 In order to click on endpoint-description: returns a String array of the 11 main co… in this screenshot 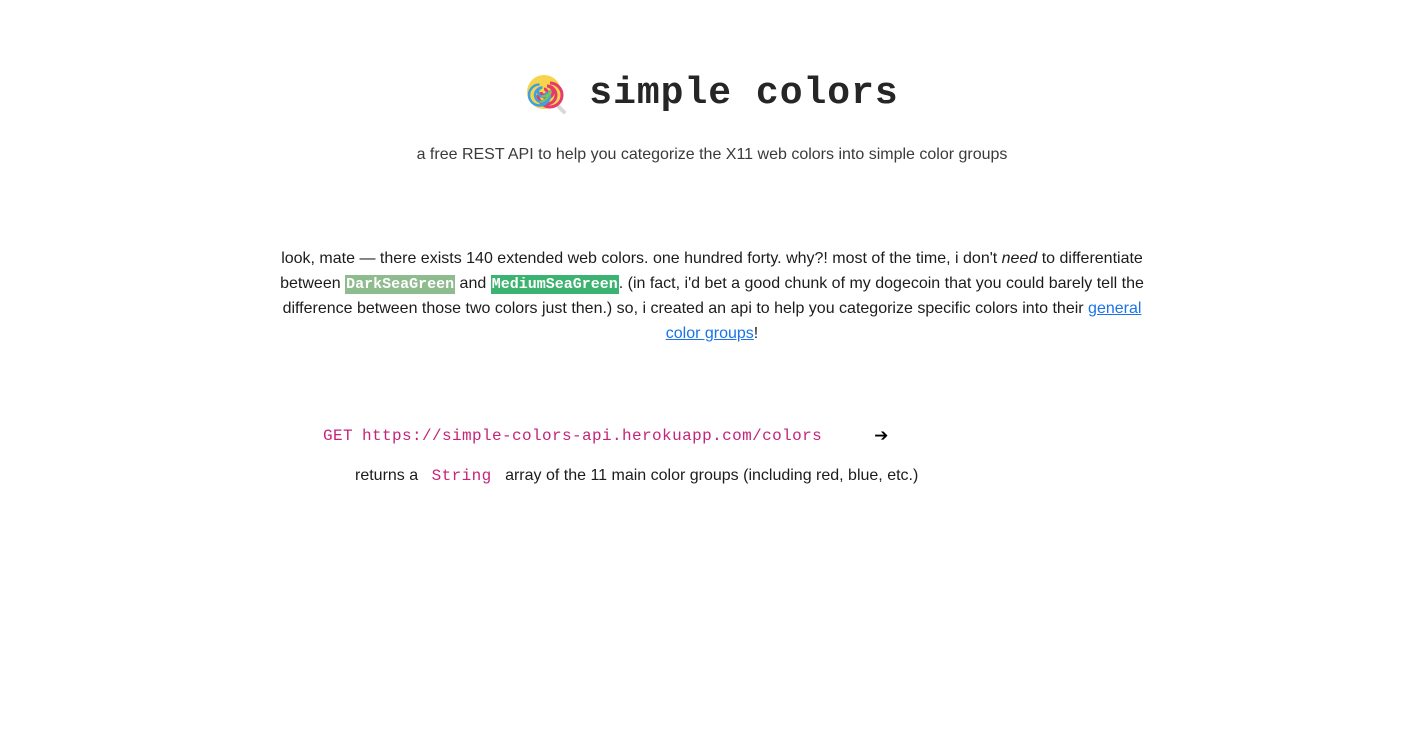, I will do `click(636, 476)`.